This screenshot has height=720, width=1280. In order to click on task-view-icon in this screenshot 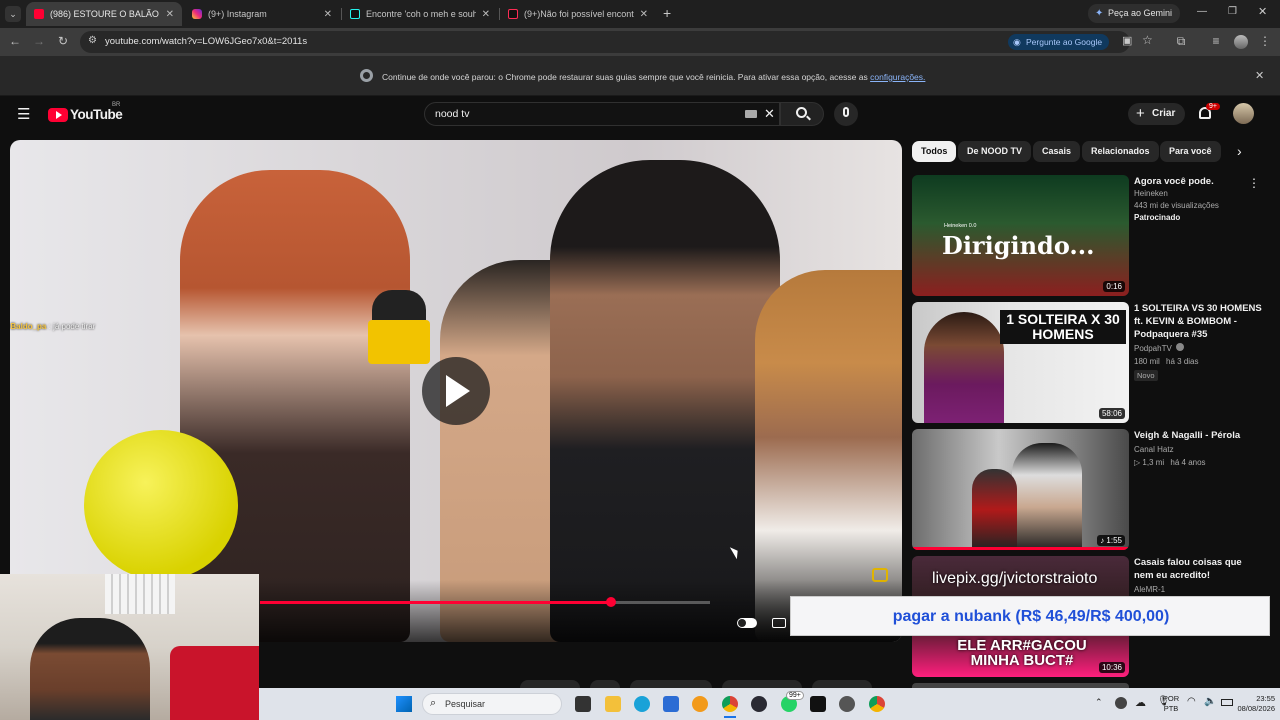, I will do `click(583, 704)`.